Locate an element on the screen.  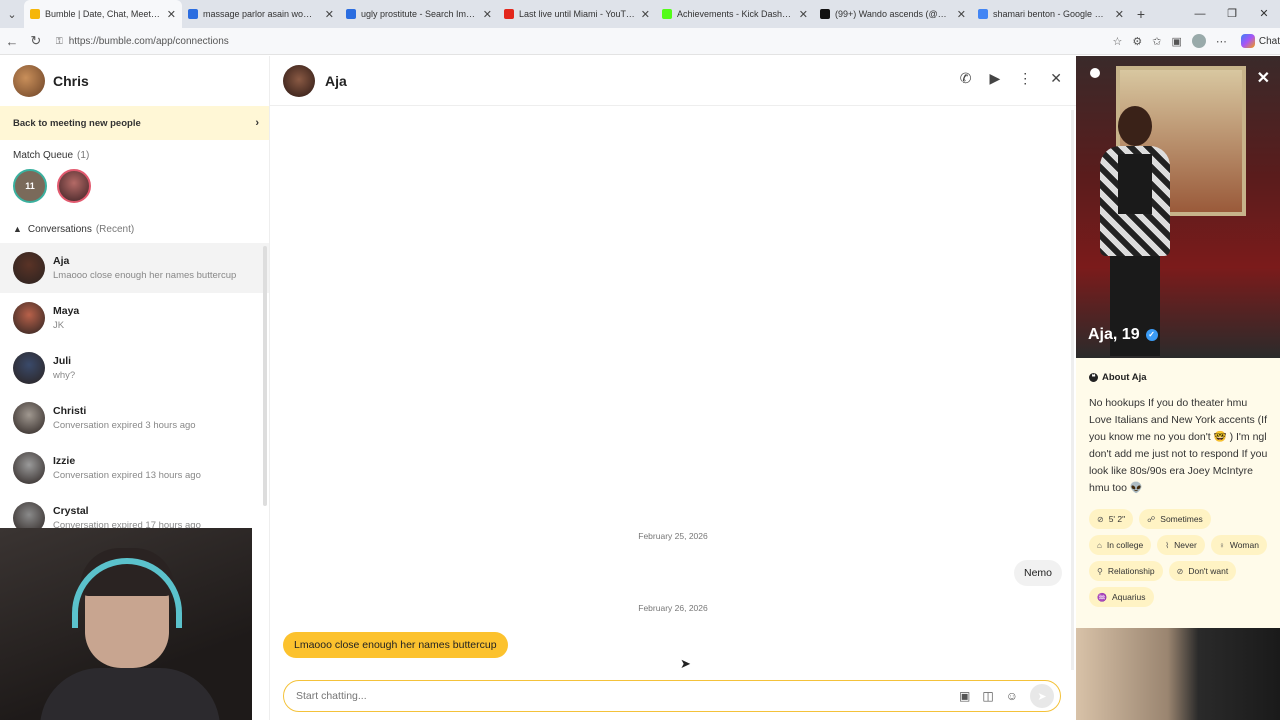
sidebar-scrollbar is located at coordinates (265, 376).